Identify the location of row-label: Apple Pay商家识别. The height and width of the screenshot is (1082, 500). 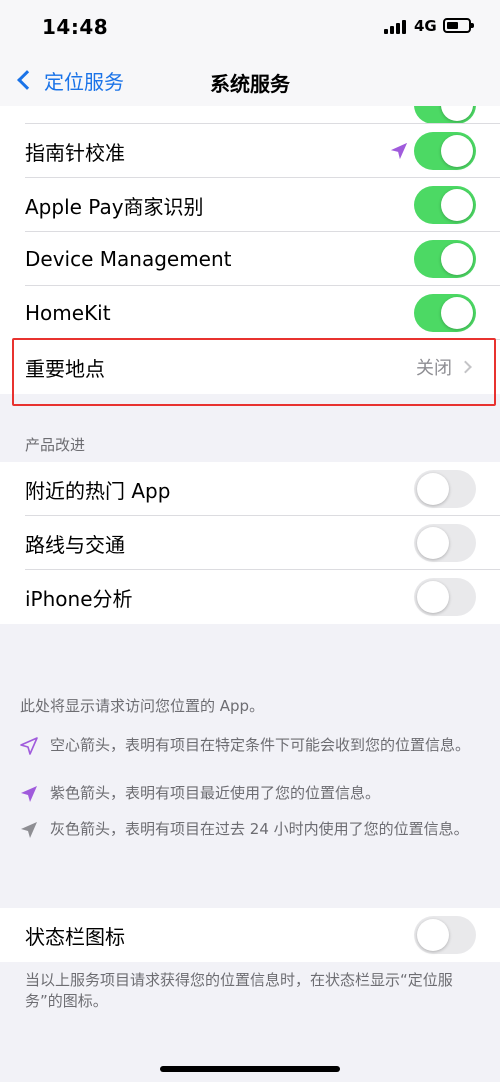
(114, 206).